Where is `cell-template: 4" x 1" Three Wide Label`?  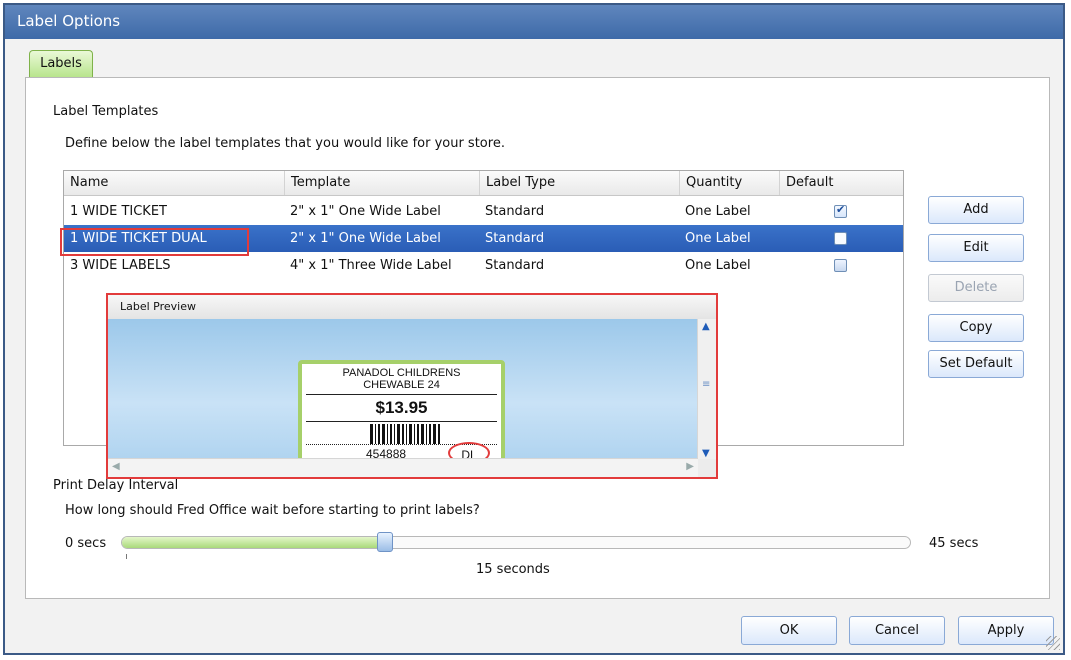
cell-template: 4" x 1" Three Wide Label is located at coordinates (371, 265).